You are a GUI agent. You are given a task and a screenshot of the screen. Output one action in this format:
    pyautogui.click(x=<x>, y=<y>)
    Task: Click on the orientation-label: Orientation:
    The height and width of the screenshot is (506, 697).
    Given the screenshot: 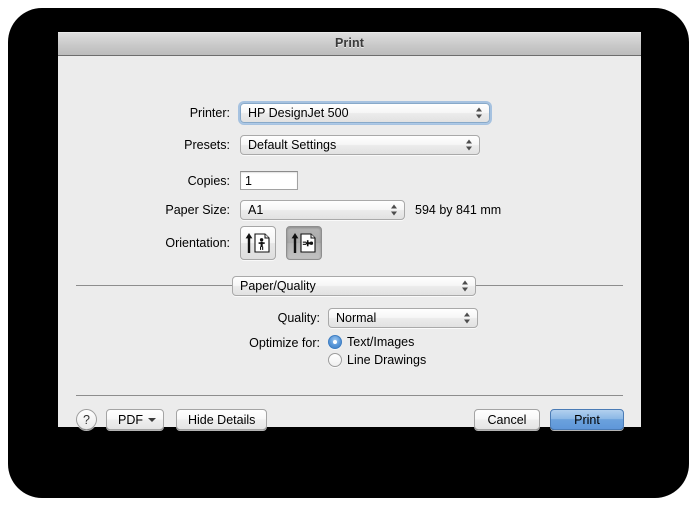 What is the action you would take?
    pyautogui.click(x=197, y=243)
    